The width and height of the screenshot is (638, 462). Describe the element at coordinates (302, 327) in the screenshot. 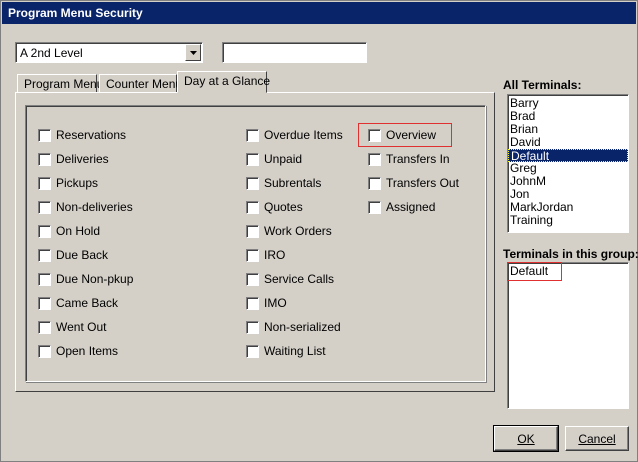

I see `checkbox-label: Non-serialized` at that location.